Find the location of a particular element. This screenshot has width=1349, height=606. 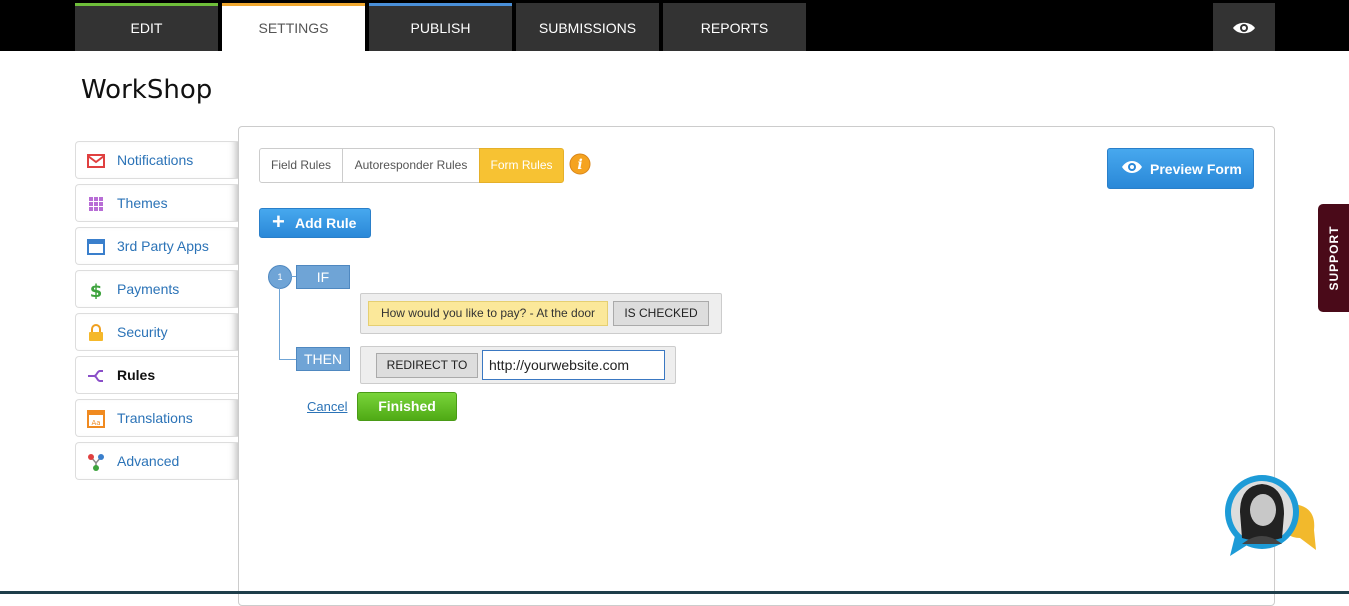

svg-text: i is located at coordinates (579, 165).